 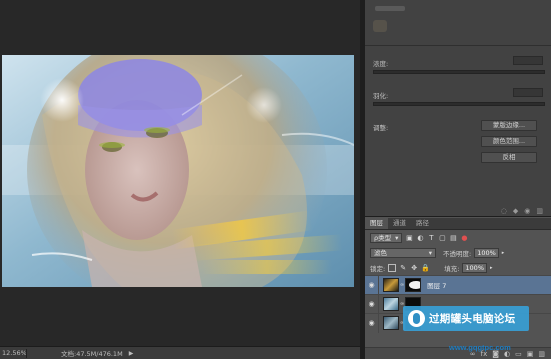 I want to click on feather-slider, so click(x=459, y=104).